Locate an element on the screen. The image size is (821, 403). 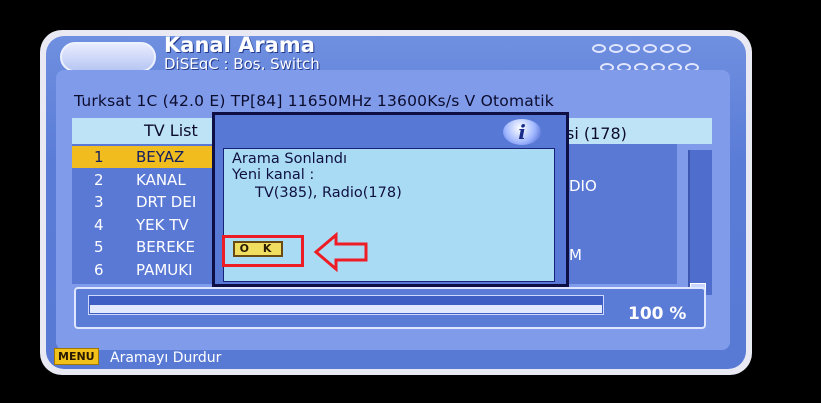
stop-search-hint: Aramayı Durdur is located at coordinates (166, 358).